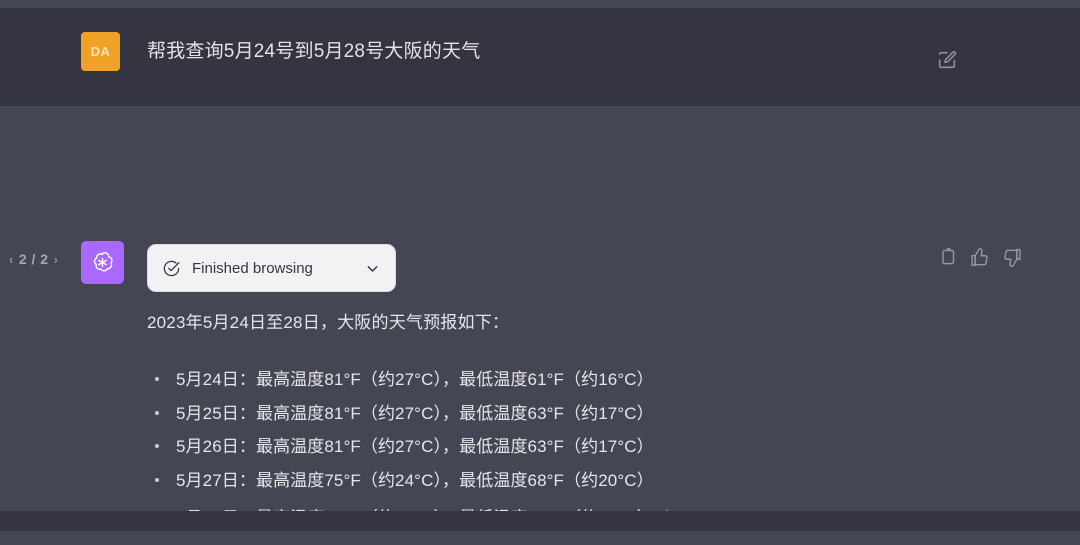 The width and height of the screenshot is (1080, 545). I want to click on check-circle-icon, so click(171, 268).